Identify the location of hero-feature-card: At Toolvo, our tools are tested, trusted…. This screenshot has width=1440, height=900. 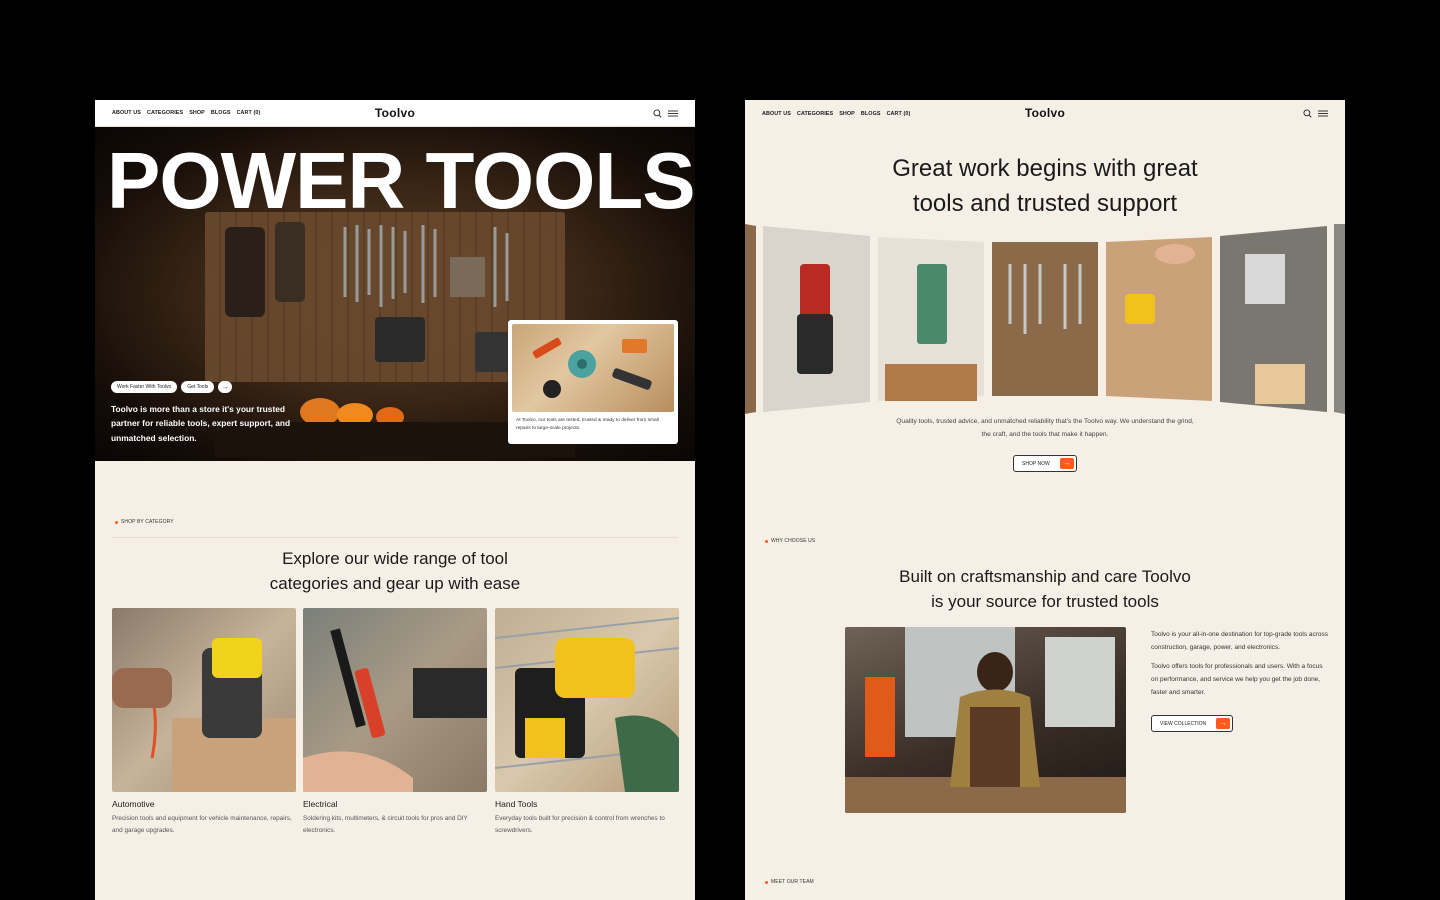
(593, 382).